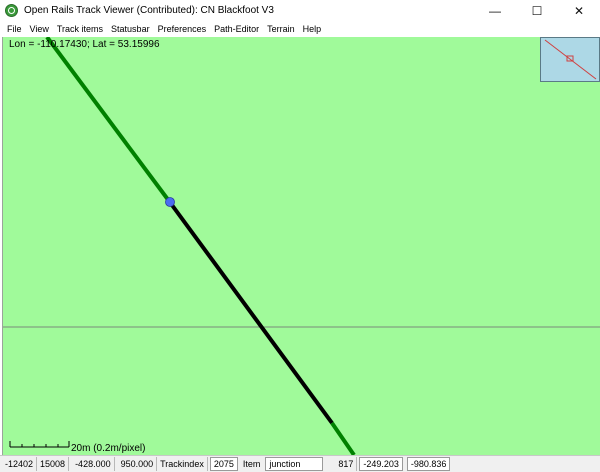 The image size is (600, 472). I want to click on maximize-button: ☐, so click(537, 10).